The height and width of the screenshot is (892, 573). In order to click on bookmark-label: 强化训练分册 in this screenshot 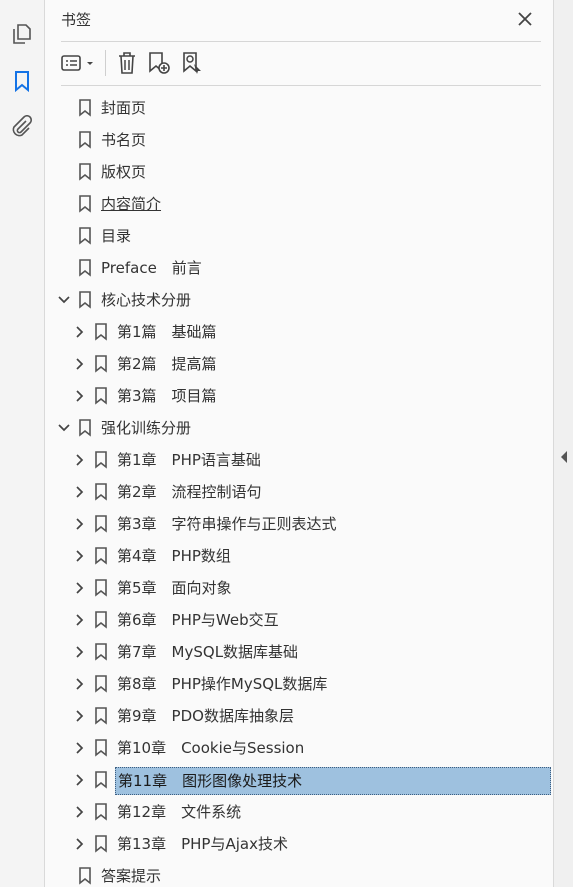, I will do `click(146, 428)`.